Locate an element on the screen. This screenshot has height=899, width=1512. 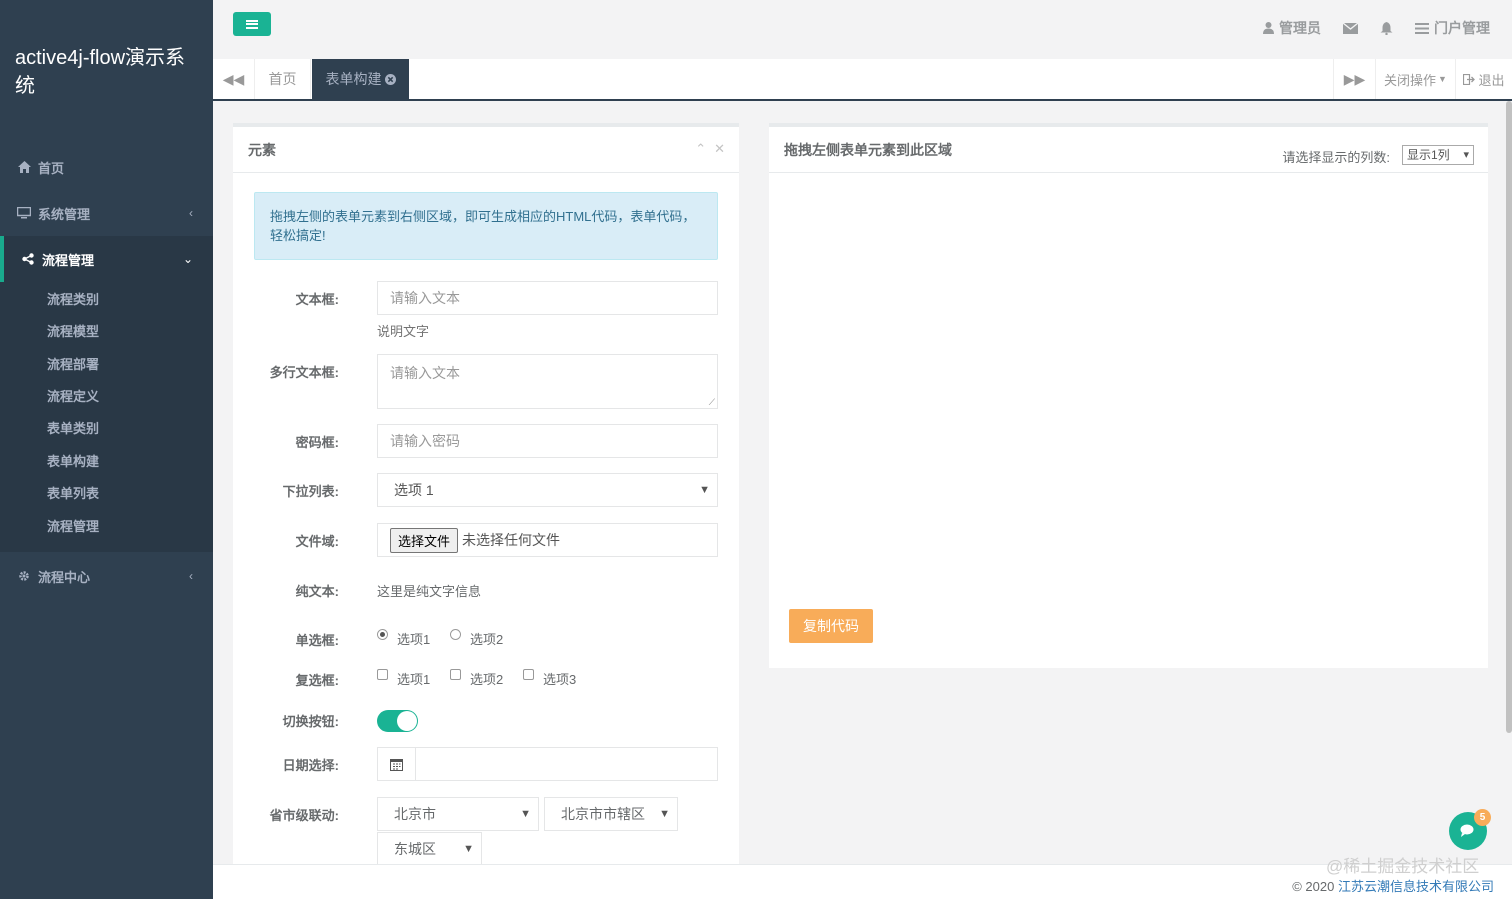
submenu-item: 表单构建 is located at coordinates (73, 462).